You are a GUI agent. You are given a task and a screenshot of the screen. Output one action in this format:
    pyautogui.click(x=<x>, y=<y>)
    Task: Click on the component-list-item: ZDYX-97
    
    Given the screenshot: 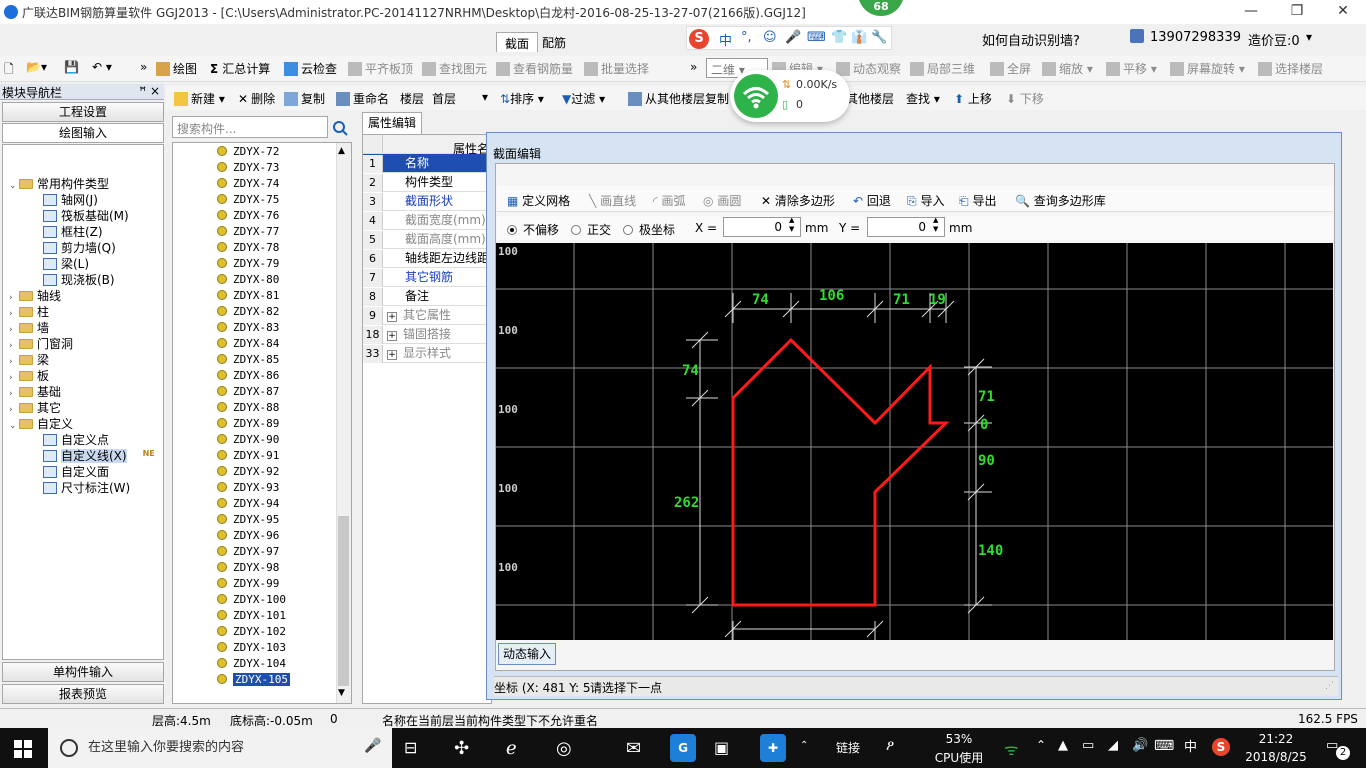 What is the action you would take?
    pyautogui.click(x=226, y=553)
    